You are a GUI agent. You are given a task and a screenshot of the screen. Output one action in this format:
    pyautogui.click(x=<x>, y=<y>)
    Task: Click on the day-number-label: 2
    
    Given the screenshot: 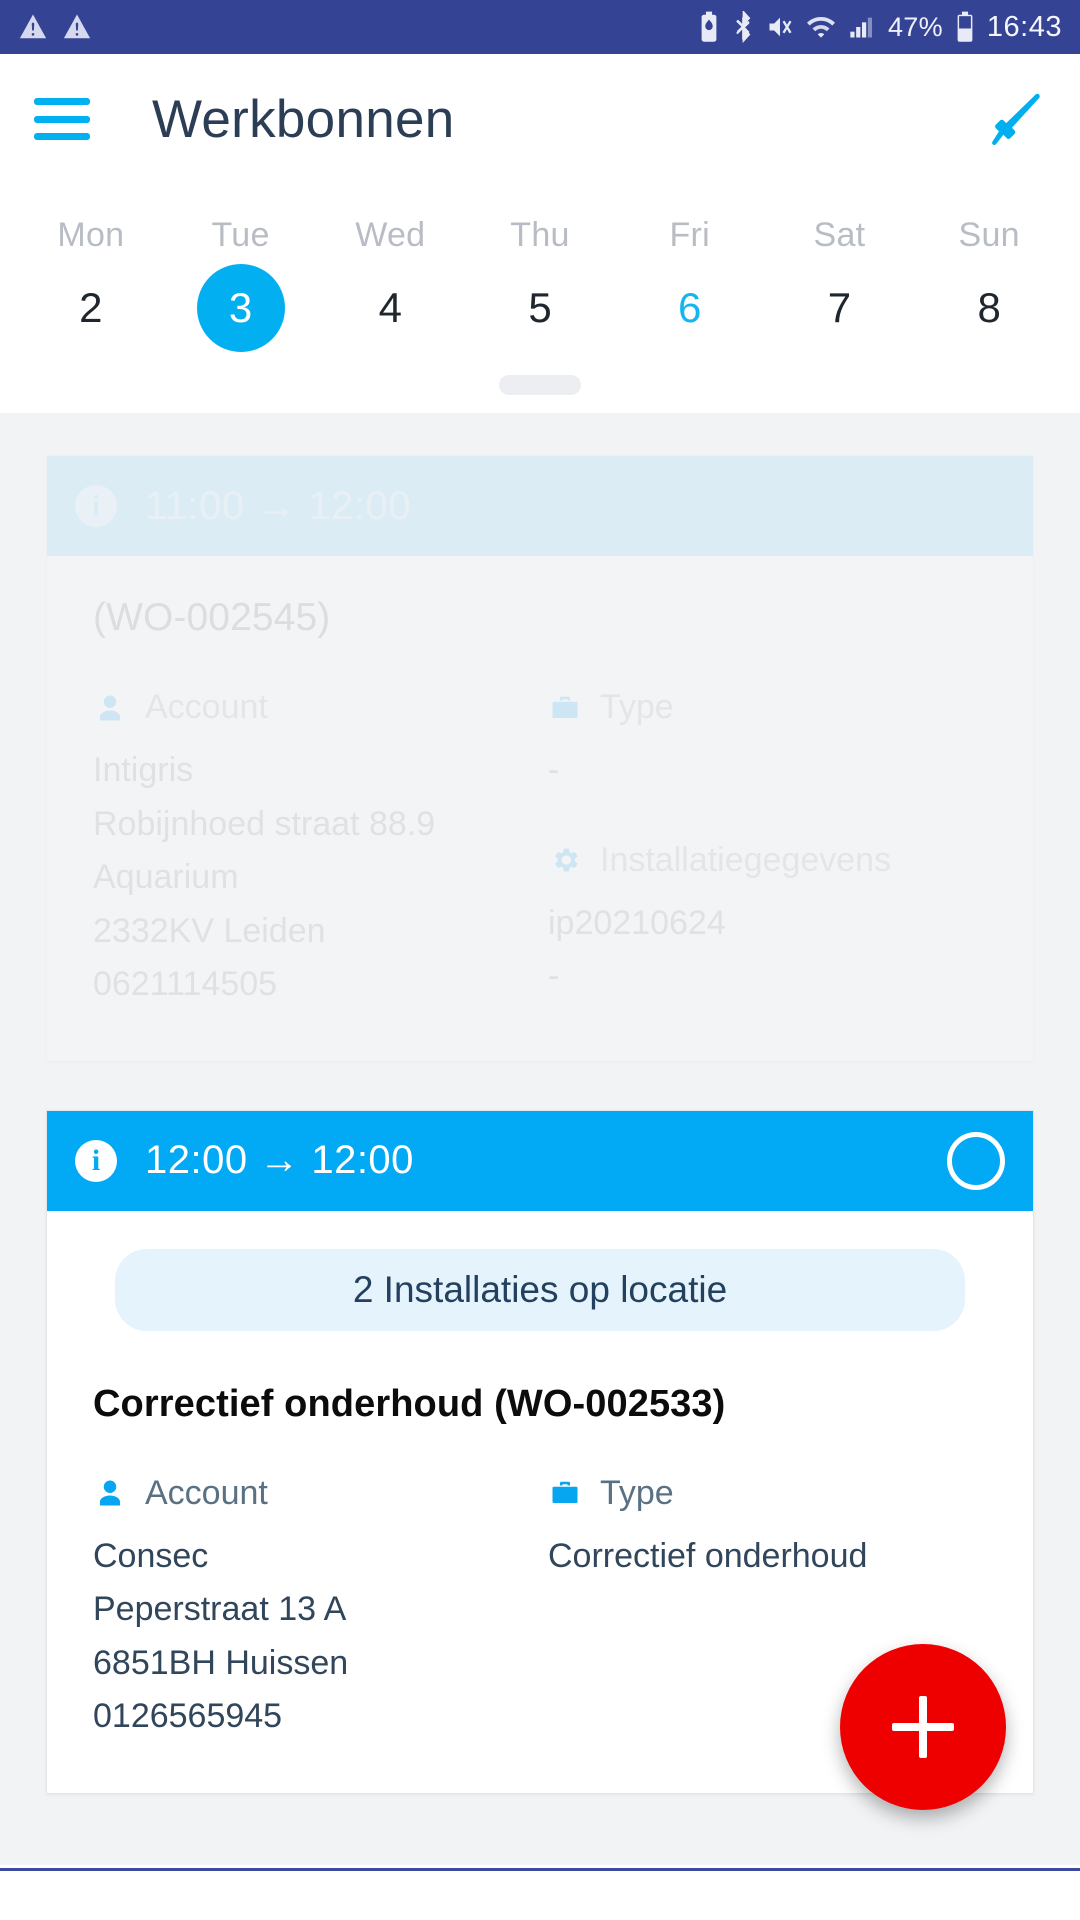 What is the action you would take?
    pyautogui.click(x=91, y=307)
    